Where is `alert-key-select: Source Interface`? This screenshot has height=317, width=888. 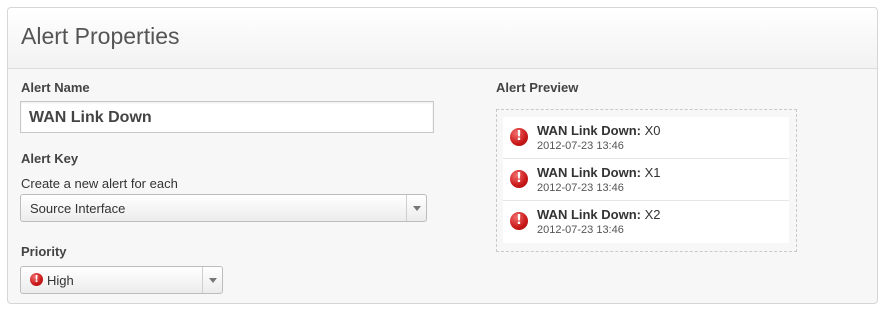 alert-key-select: Source Interface is located at coordinates (223, 208).